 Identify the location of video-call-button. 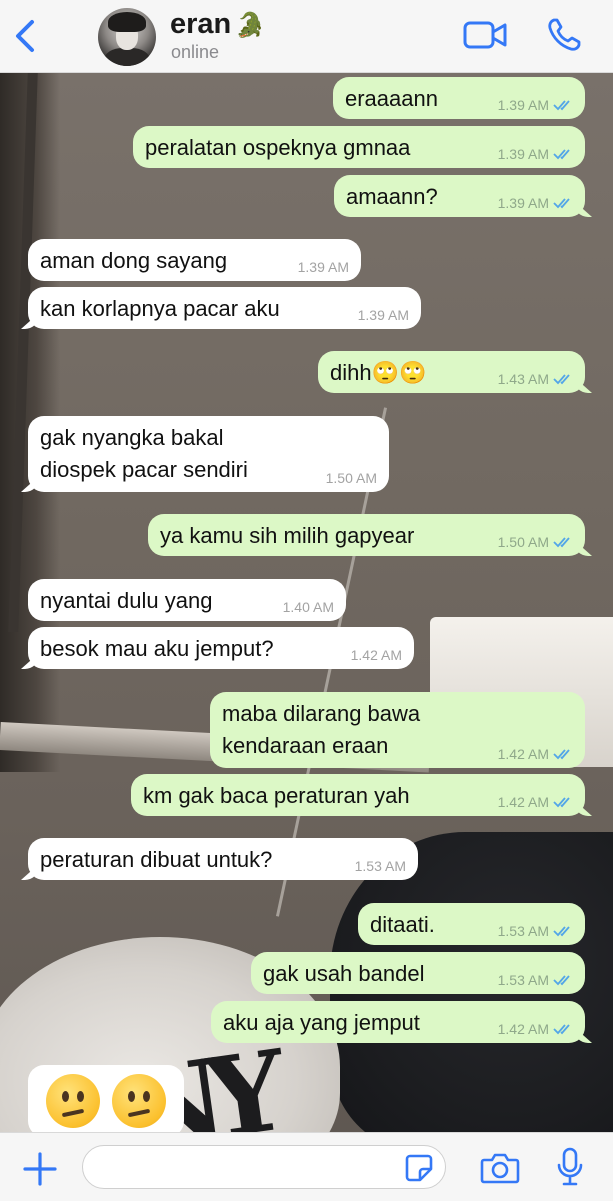
(485, 35).